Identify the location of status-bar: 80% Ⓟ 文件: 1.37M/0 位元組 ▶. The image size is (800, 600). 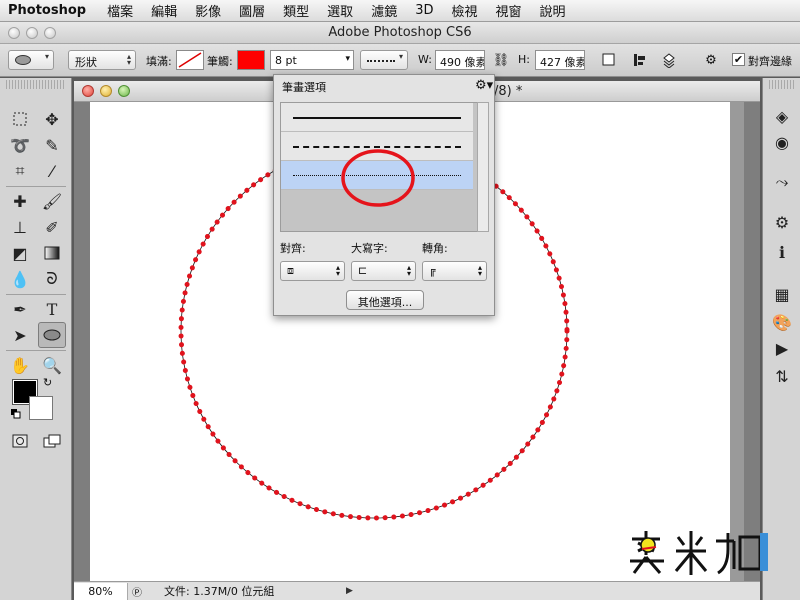
(417, 590).